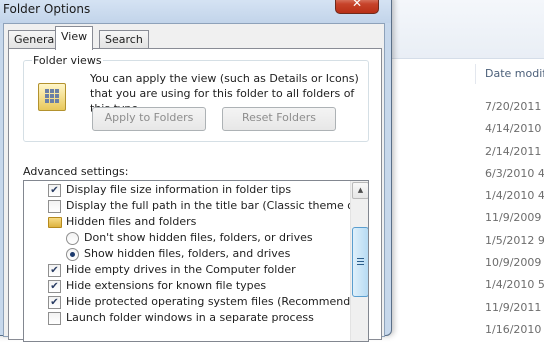 The height and width of the screenshot is (342, 544). I want to click on tab-search: Search, so click(124, 39).